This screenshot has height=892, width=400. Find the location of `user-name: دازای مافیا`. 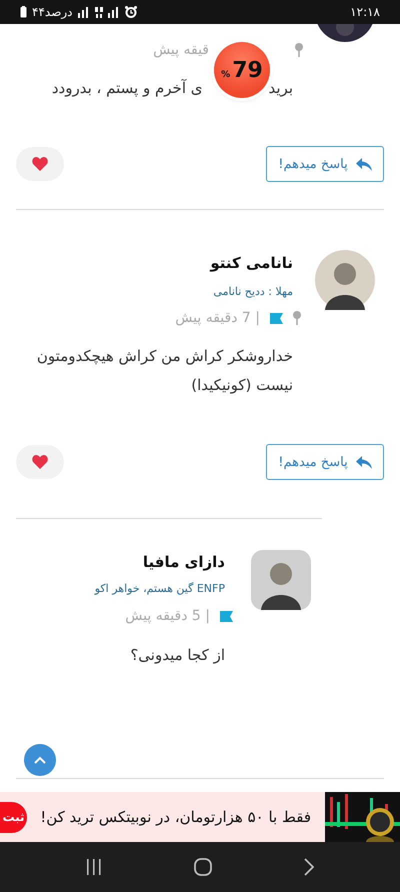

user-name: دازای مافیا is located at coordinates (183, 562).